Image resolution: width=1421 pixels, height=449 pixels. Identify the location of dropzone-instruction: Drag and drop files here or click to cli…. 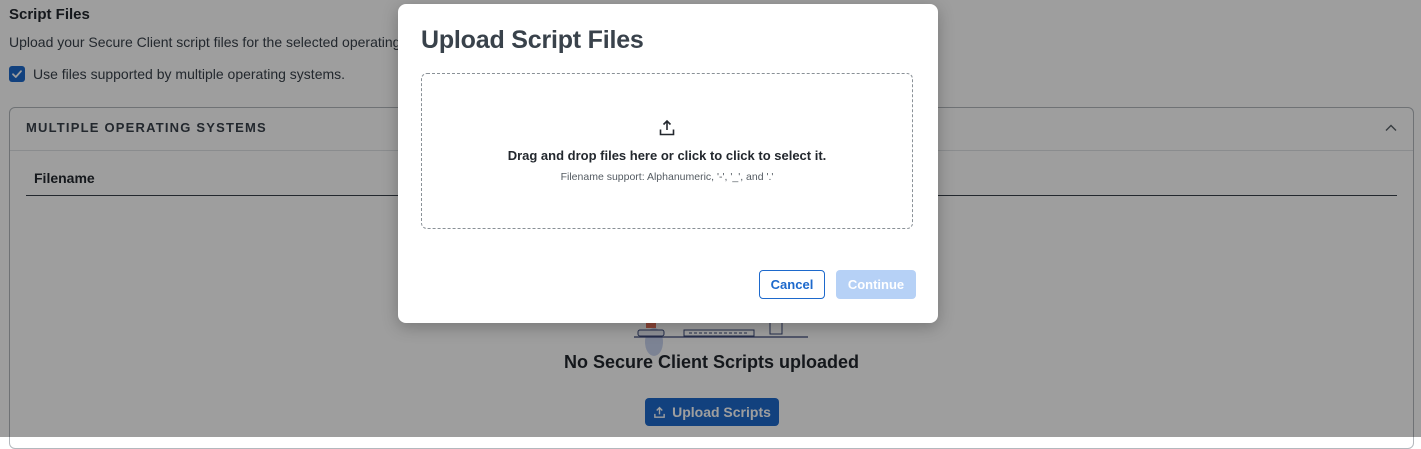
(667, 155).